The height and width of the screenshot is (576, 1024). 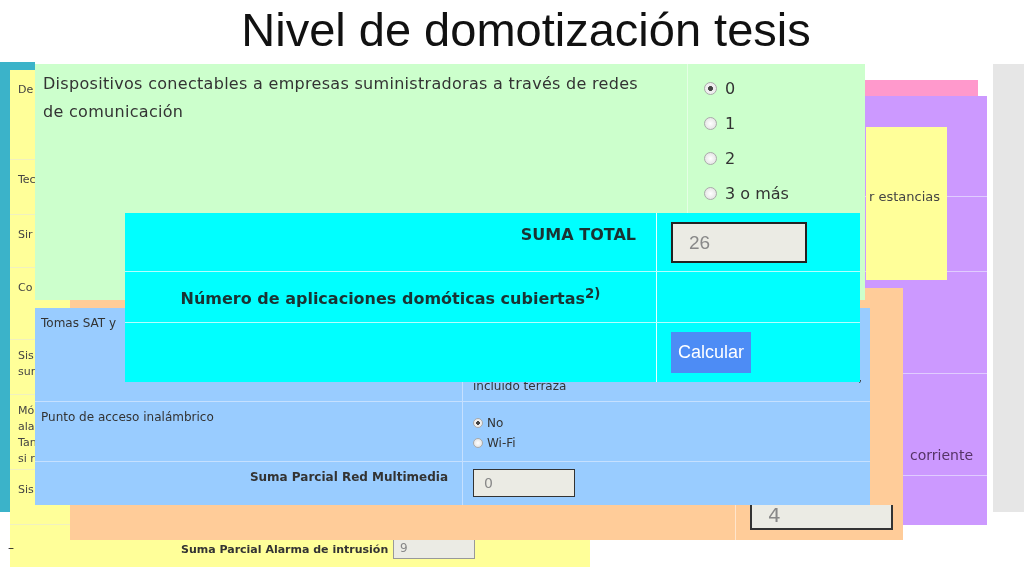 What do you see at coordinates (526, 29) in the screenshot?
I see `slide-title: Nivel de domotización tesis` at bounding box center [526, 29].